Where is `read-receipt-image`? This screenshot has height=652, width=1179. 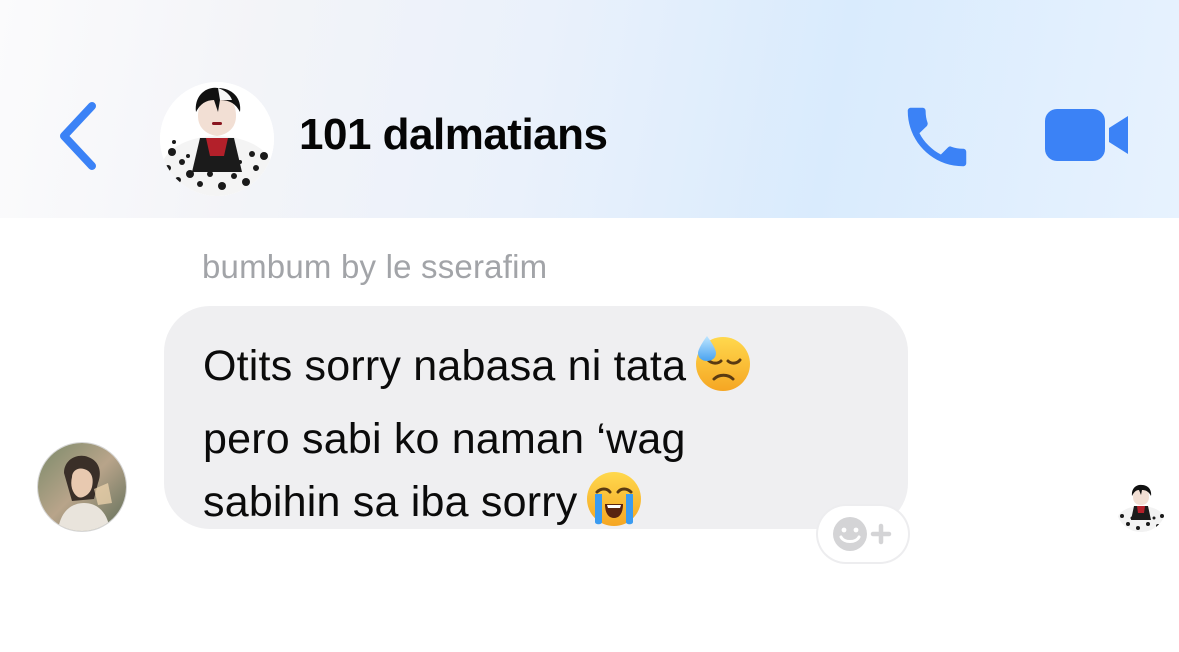 read-receipt-image is located at coordinates (1141, 507).